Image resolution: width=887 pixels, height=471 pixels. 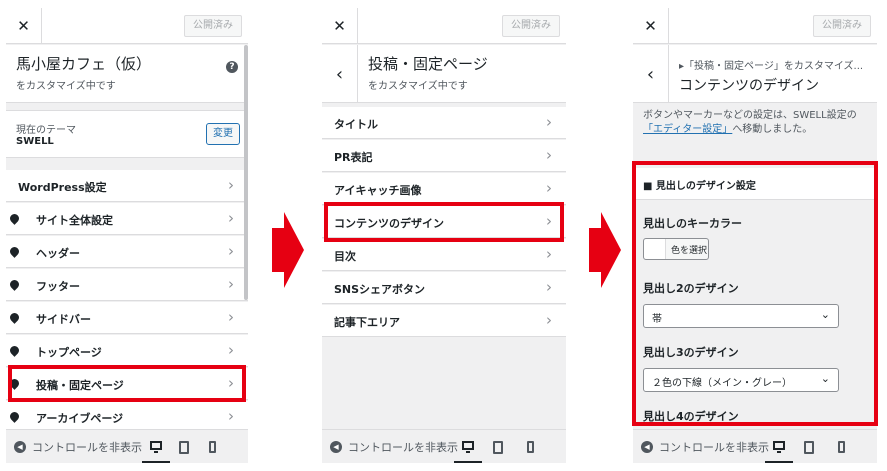 What do you see at coordinates (232, 67) in the screenshot?
I see `help-icon: ?` at bounding box center [232, 67].